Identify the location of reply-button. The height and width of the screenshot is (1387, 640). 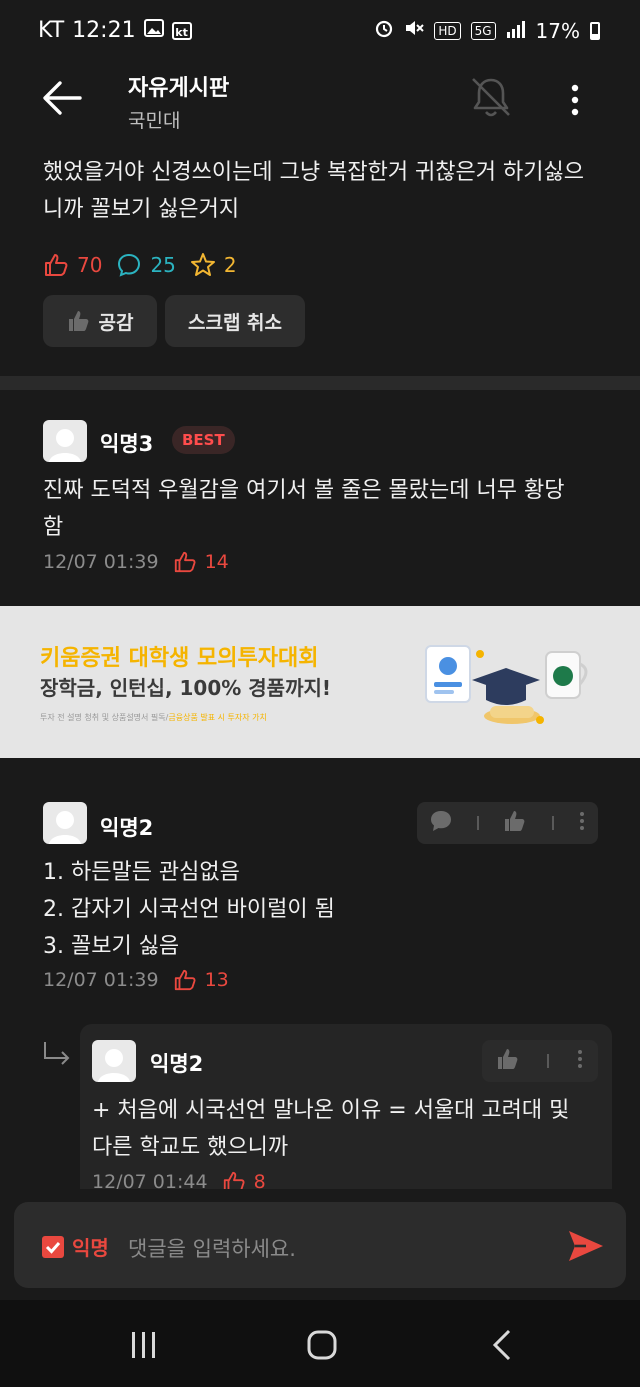
(441, 823).